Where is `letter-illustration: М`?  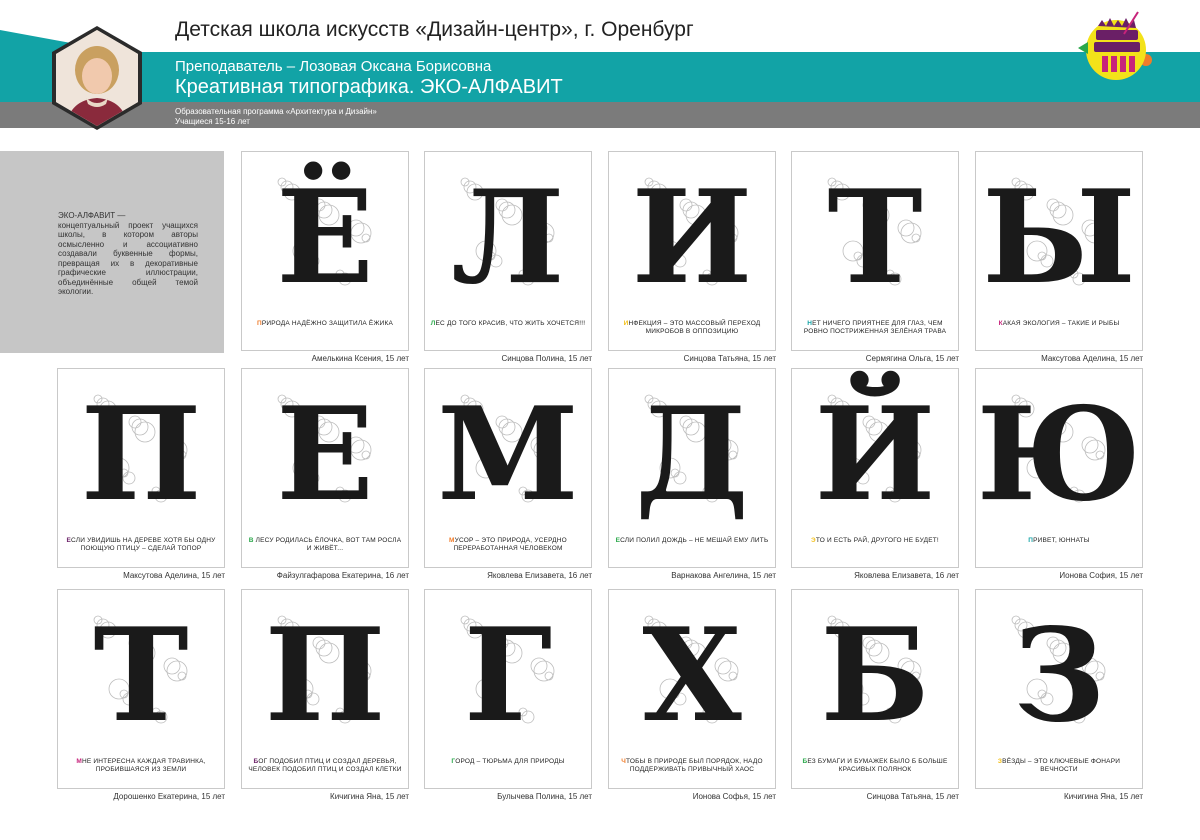
letter-illustration: М is located at coordinates (508, 454).